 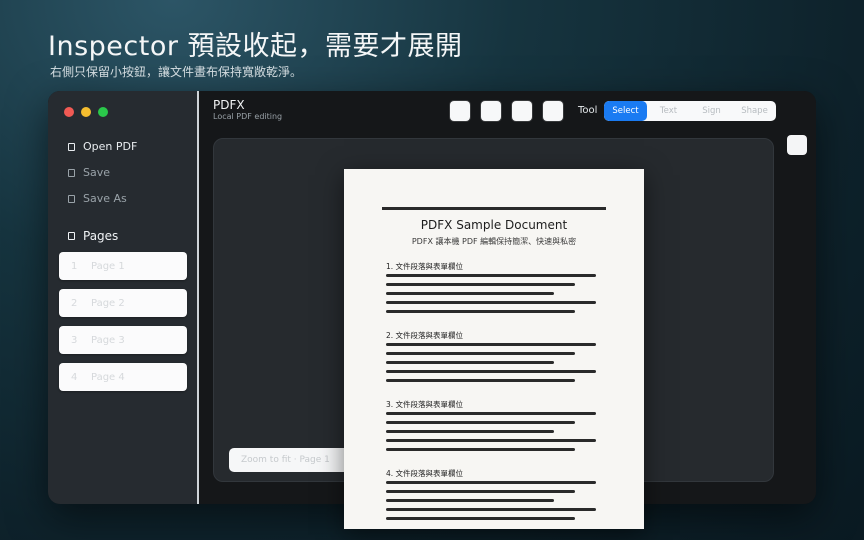 I want to click on sidebar-item-label: Open PDF, so click(x=110, y=146).